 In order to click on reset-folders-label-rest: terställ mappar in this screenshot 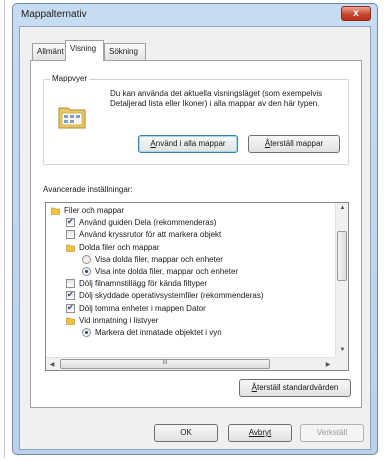, I will do `click(297, 143)`.